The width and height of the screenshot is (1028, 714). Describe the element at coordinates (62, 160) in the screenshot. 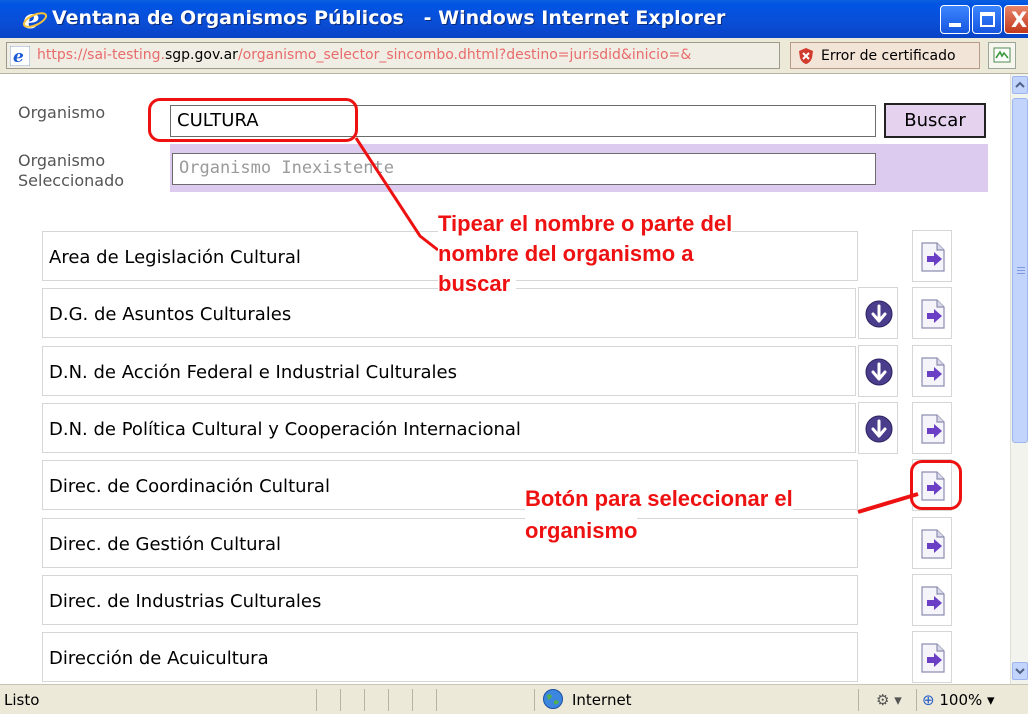

I see `seleccionado-label-line1: Organismo` at that location.